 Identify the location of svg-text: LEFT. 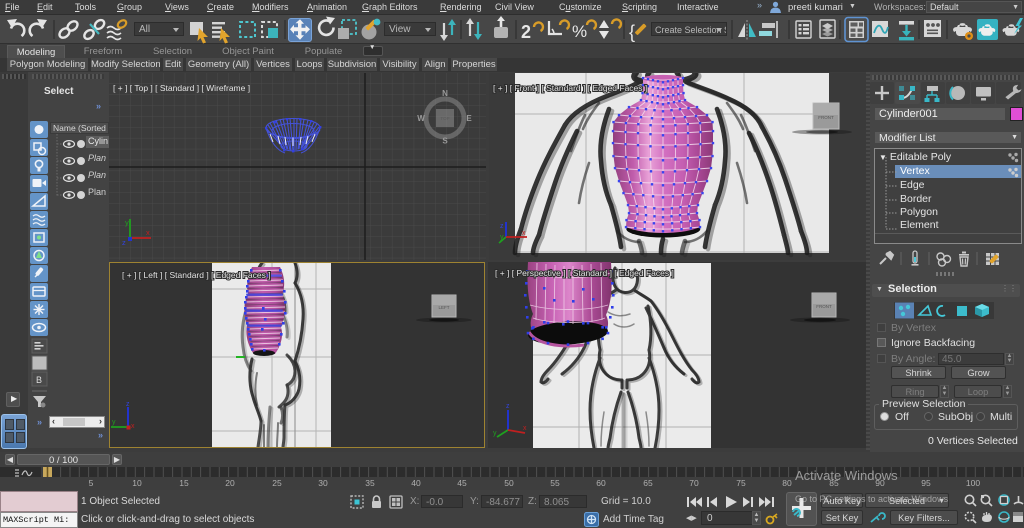
(443, 307).